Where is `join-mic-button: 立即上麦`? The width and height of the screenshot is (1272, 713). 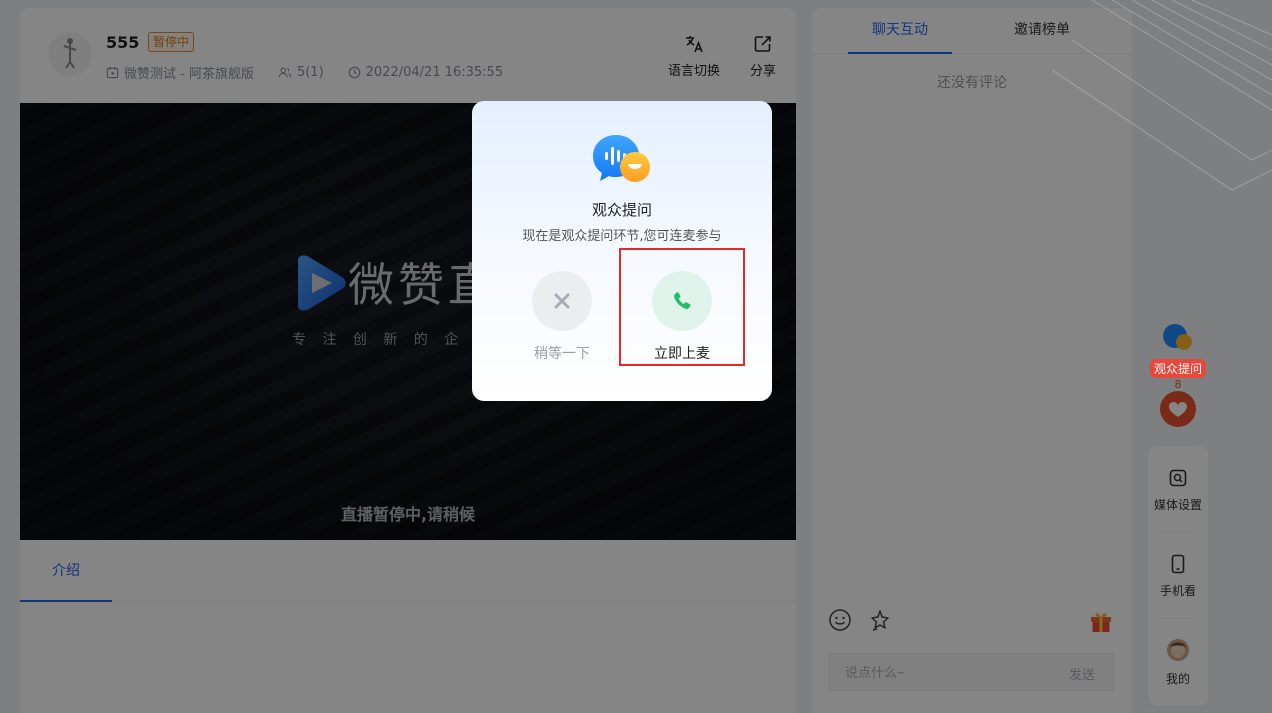 join-mic-button: 立即上麦 is located at coordinates (682, 317).